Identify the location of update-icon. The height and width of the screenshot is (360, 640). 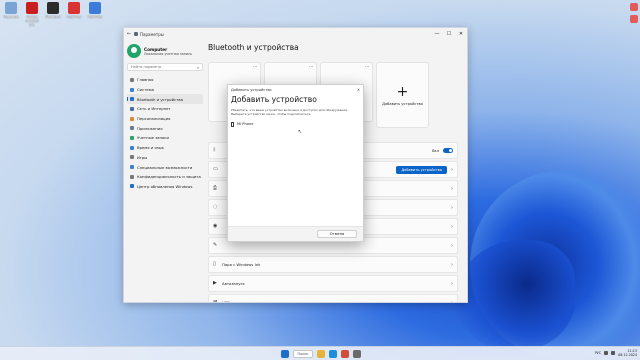
(132, 186).